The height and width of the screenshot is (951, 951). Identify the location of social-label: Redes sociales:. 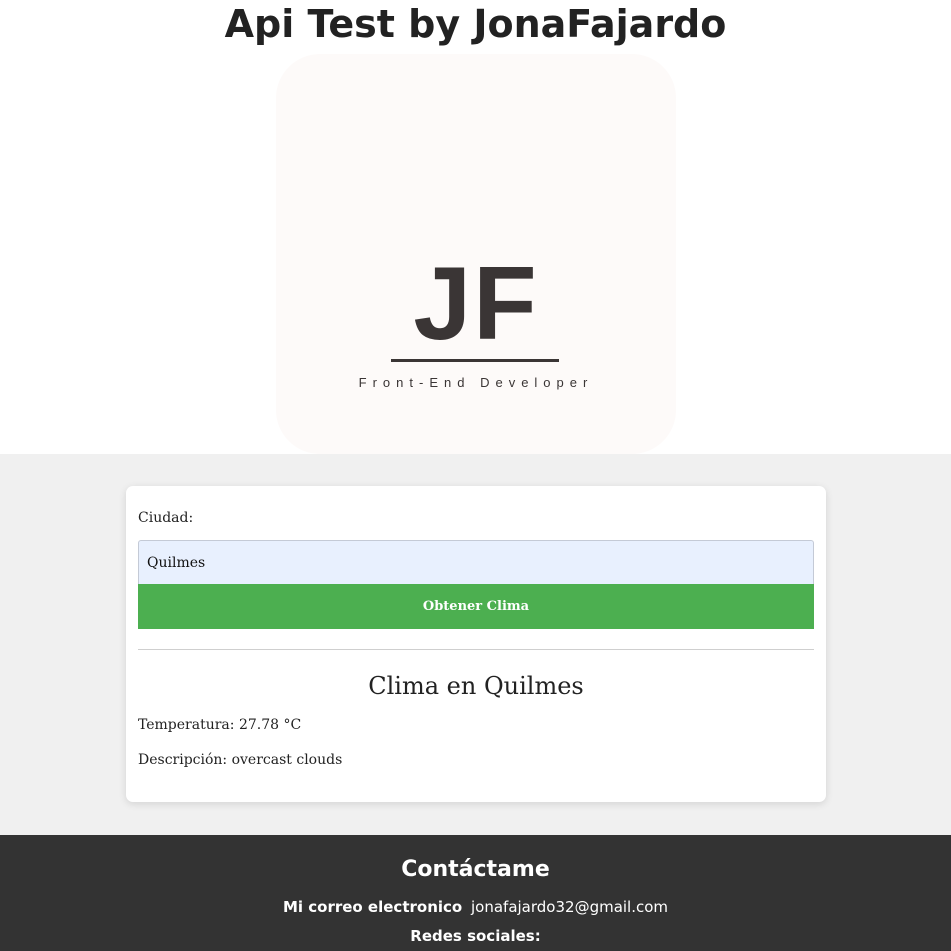
(475, 936).